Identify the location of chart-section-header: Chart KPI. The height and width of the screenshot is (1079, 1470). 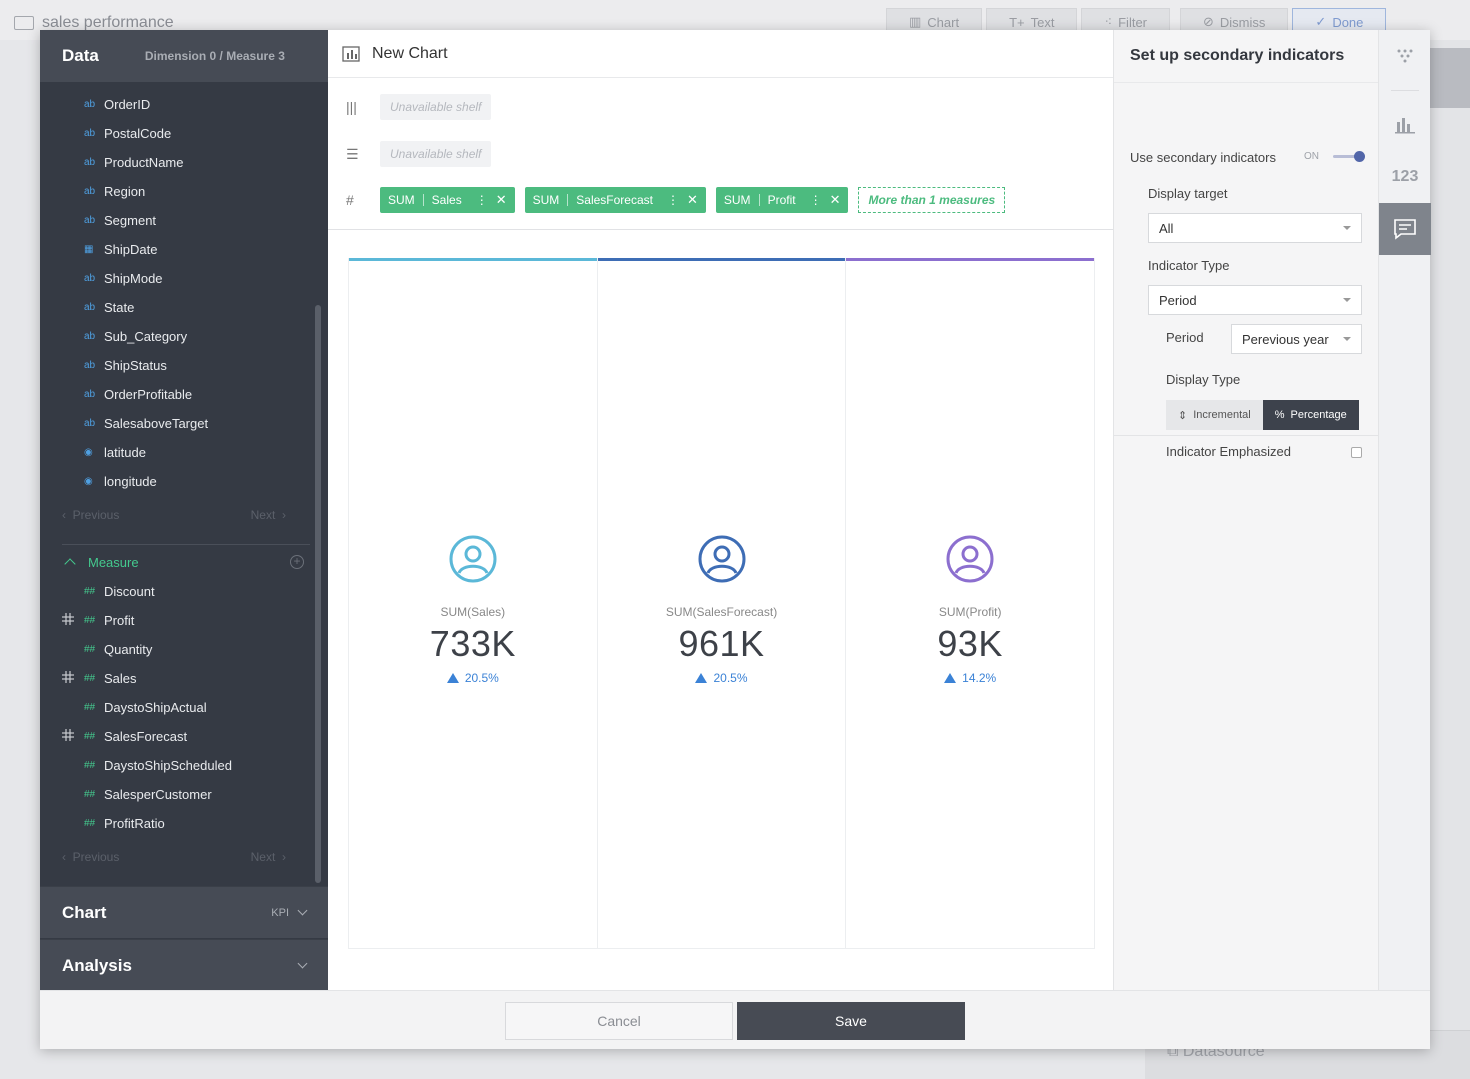
(184, 912).